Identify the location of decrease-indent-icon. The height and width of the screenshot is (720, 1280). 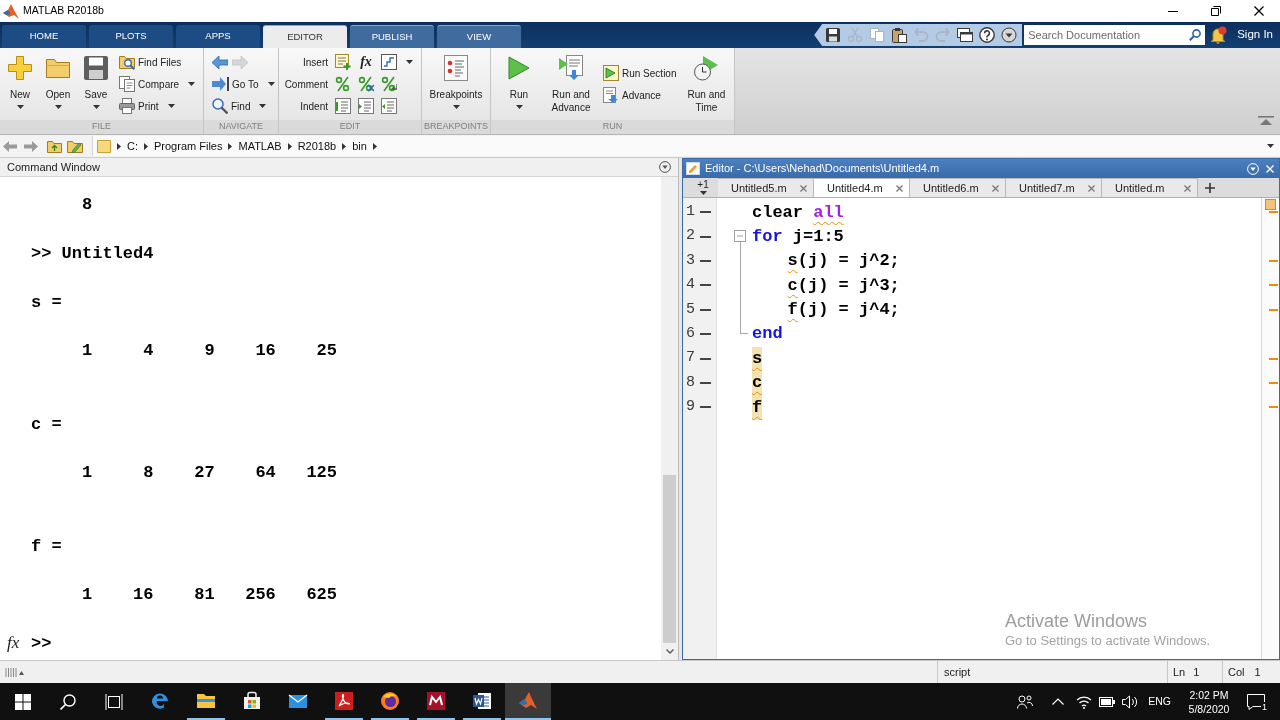
(389, 106).